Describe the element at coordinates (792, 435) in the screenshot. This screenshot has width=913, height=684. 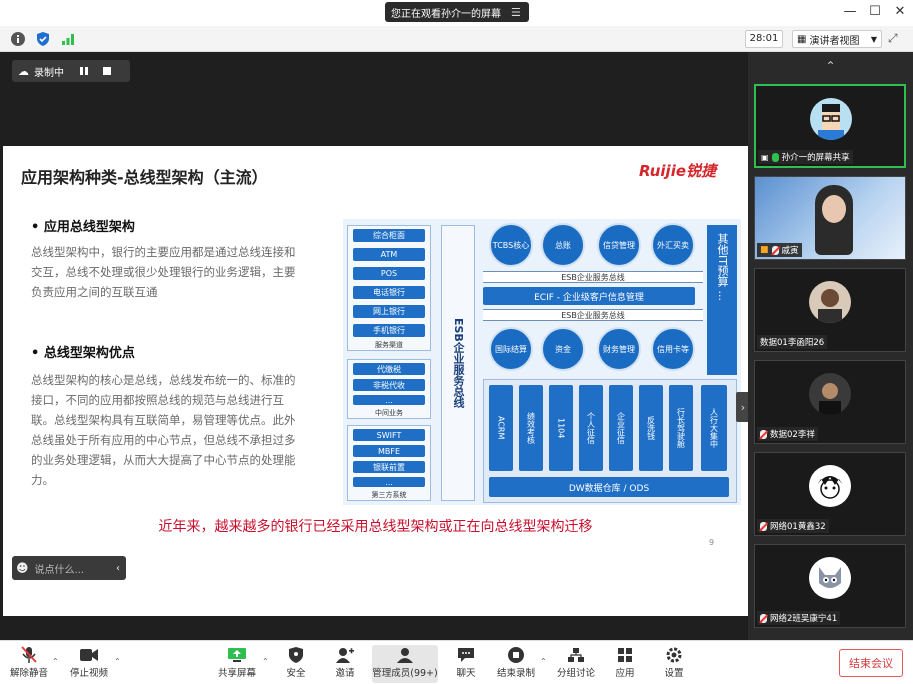
I see `participant-name: 数据02李祥` at that location.